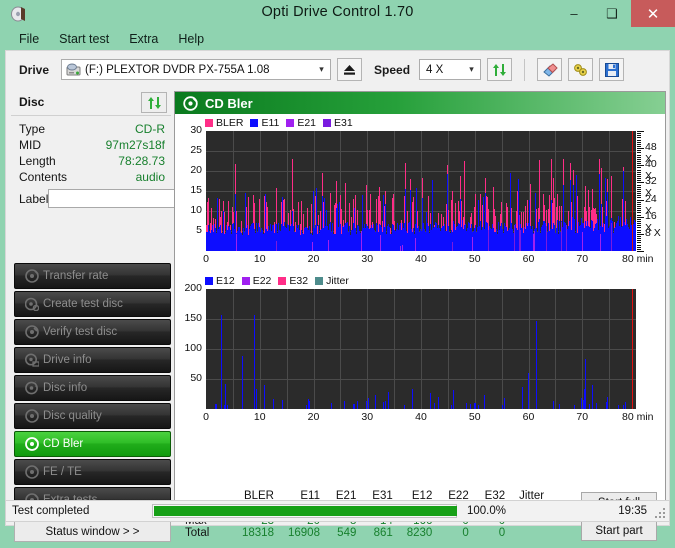 This screenshot has height=548, width=675. What do you see at coordinates (653, 13) in the screenshot?
I see `close-button: ✕` at bounding box center [653, 13].